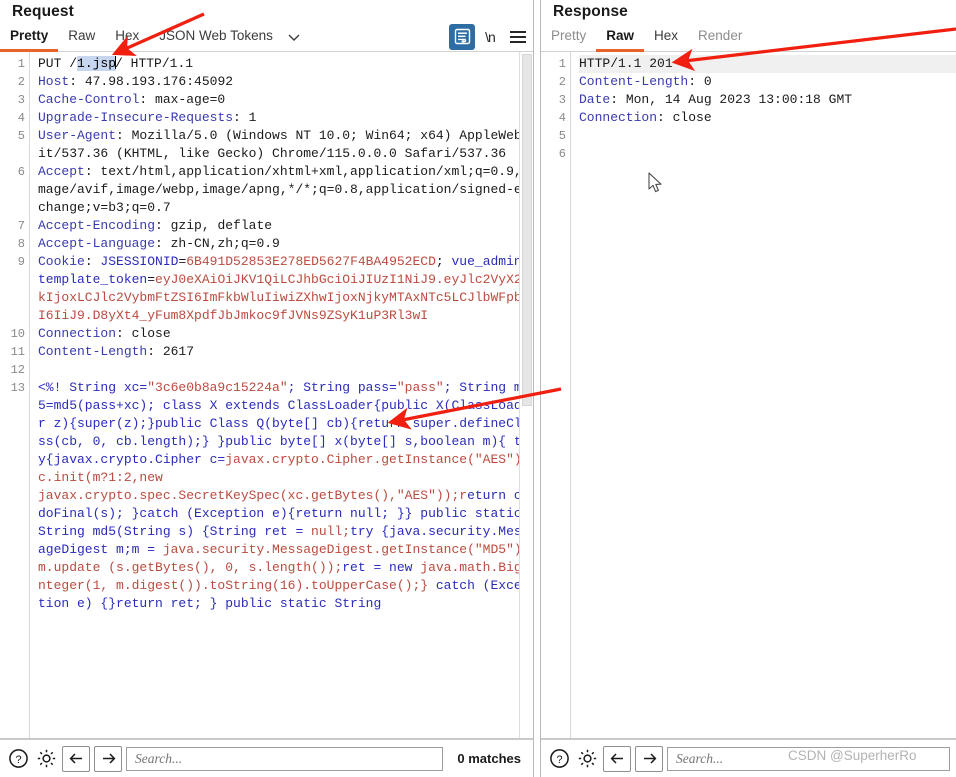 This screenshot has width=956, height=777. Describe the element at coordinates (116, 63) in the screenshot. I see `code-line: PUT /1.jsp/ HTTP/1.1` at that location.